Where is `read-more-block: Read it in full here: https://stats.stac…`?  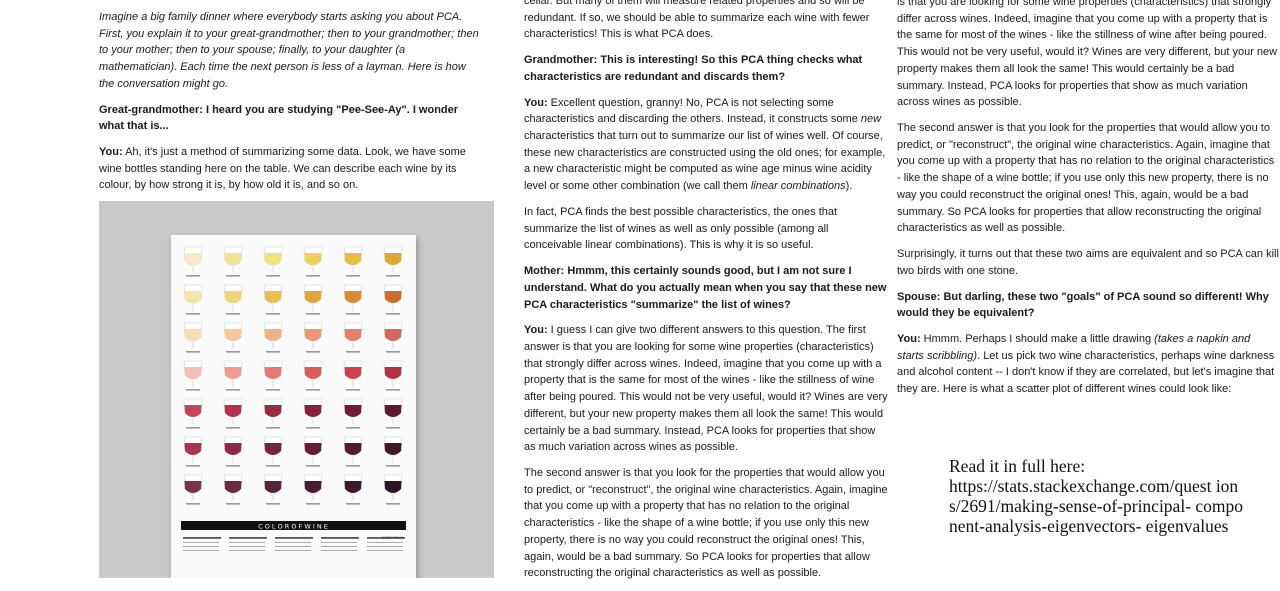 read-more-block: Read it in full here: https://stats.stac… is located at coordinates (1099, 496).